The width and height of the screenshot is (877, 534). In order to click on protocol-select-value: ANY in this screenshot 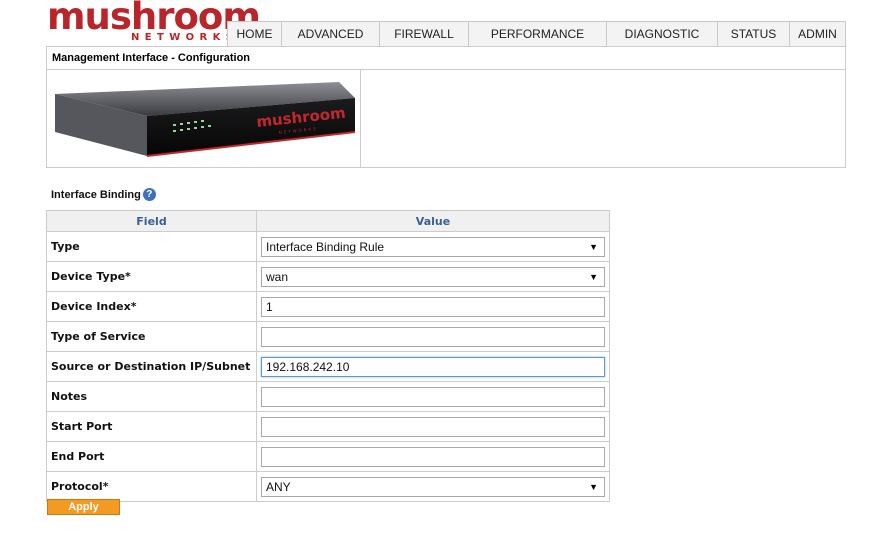, I will do `click(278, 486)`.